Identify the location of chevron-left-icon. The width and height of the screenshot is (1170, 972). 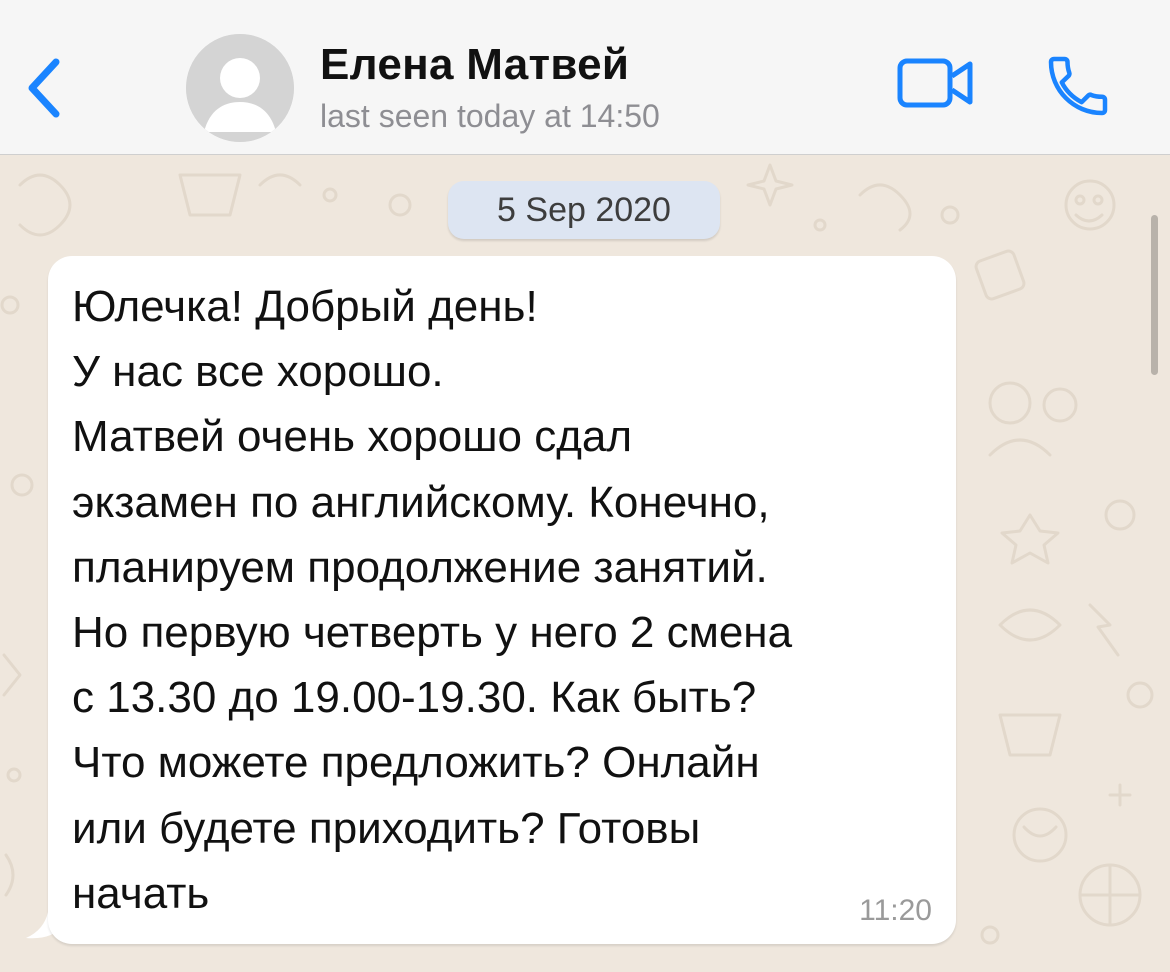
(44, 88).